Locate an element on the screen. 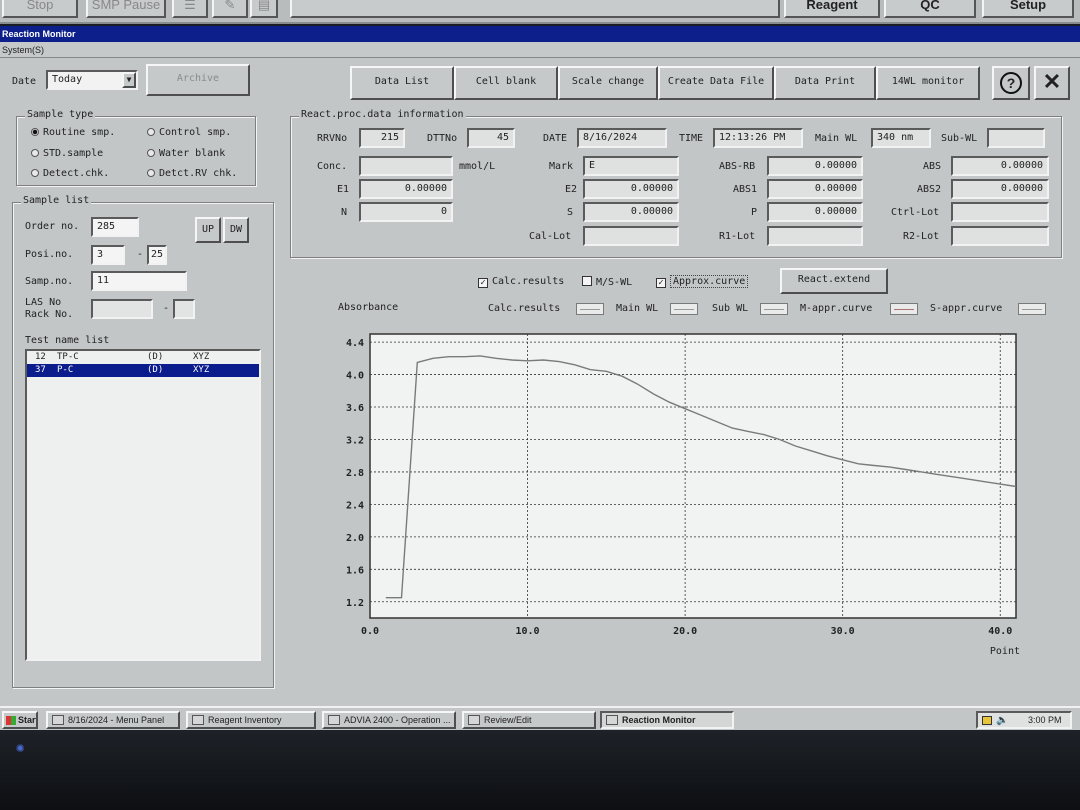 This screenshot has height=810, width=1080. list-item-selected: 37 P-C (D) XYZ is located at coordinates (143, 370).